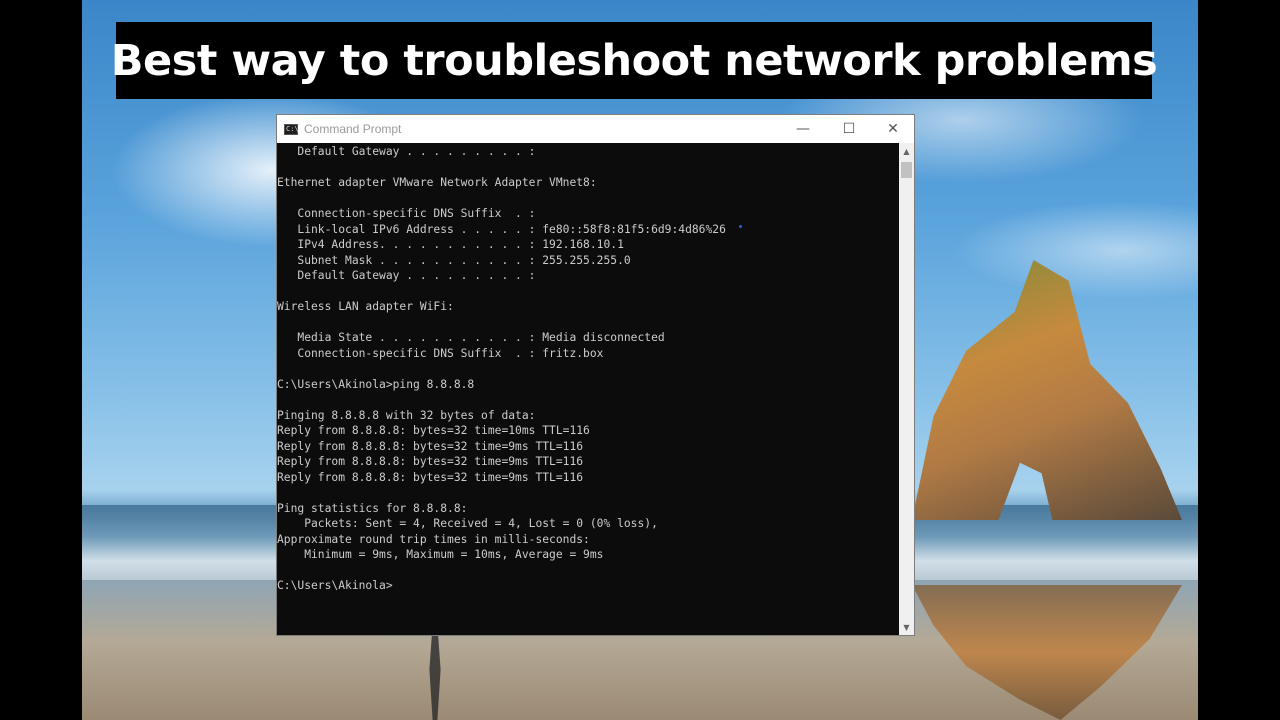 The width and height of the screenshot is (1280, 720). Describe the element at coordinates (365, 306) in the screenshot. I see `console-line: Wireless LAN adapter WiFi:` at that location.